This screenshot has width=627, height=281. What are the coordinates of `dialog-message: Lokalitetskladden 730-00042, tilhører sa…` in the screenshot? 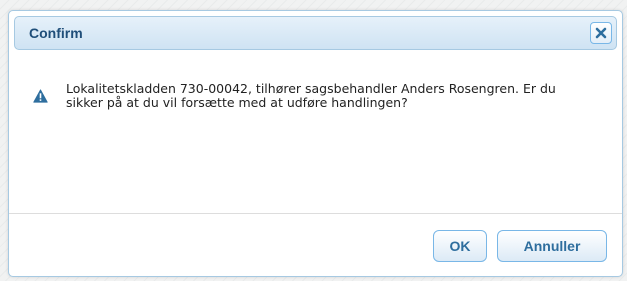 It's located at (311, 95).